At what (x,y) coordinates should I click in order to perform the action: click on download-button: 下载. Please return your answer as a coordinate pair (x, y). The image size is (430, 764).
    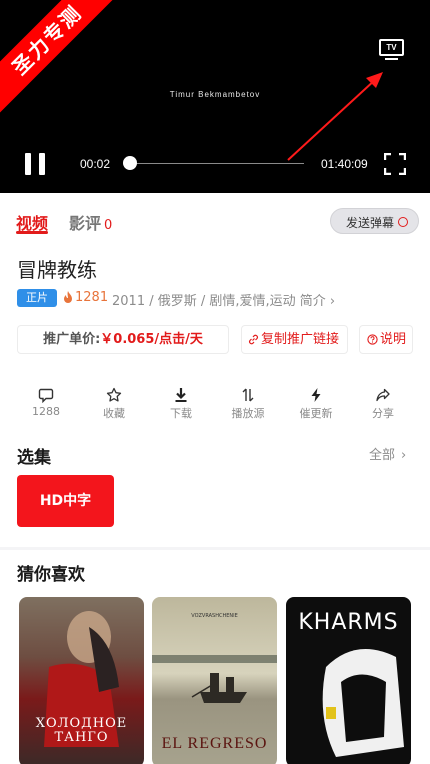
    Looking at the image, I should click on (181, 407).